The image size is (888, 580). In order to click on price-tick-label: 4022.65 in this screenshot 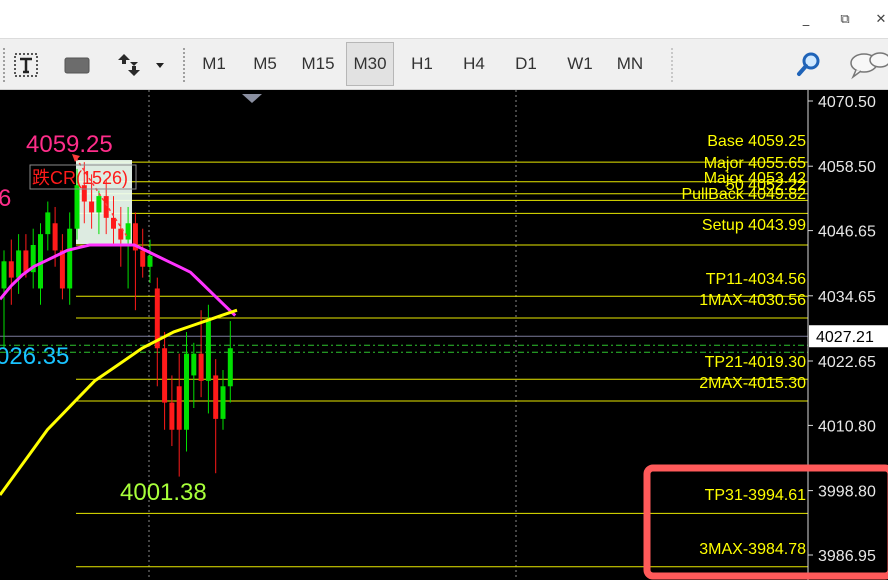, I will do `click(847, 362)`.